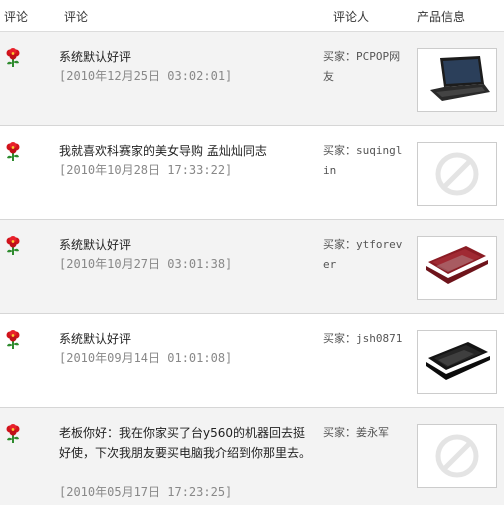  Describe the element at coordinates (146, 76) in the screenshot. I see `review-date: [2010年12月25日 03:02:01]` at that location.